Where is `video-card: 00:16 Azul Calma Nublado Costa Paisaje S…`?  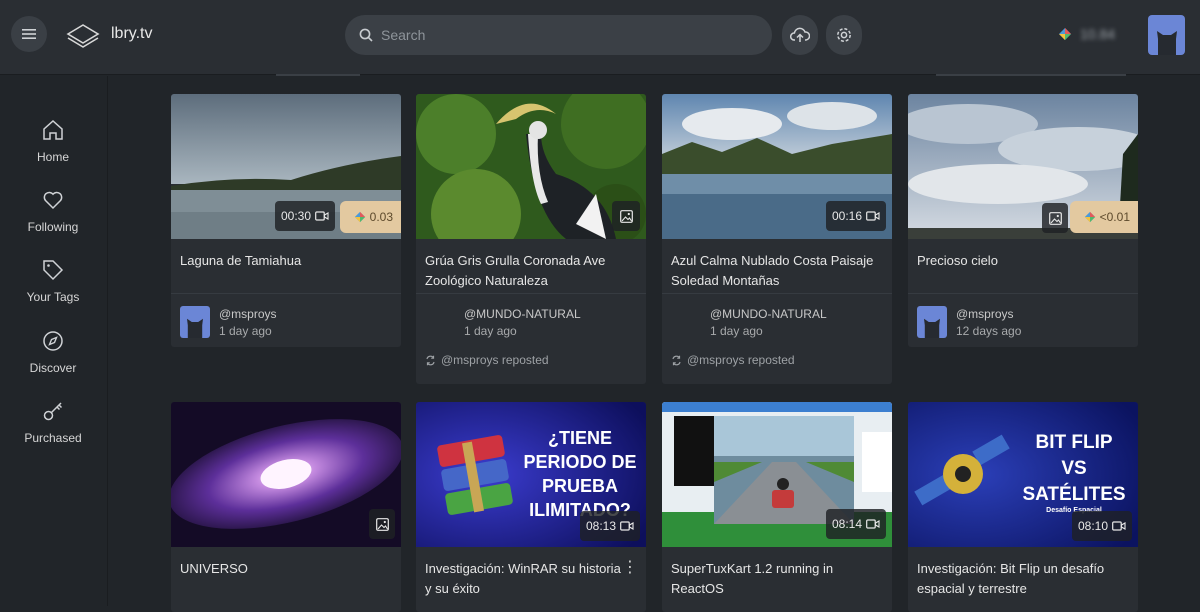
video-card: 00:16 Azul Calma Nublado Costa Paisaje S… is located at coordinates (777, 239).